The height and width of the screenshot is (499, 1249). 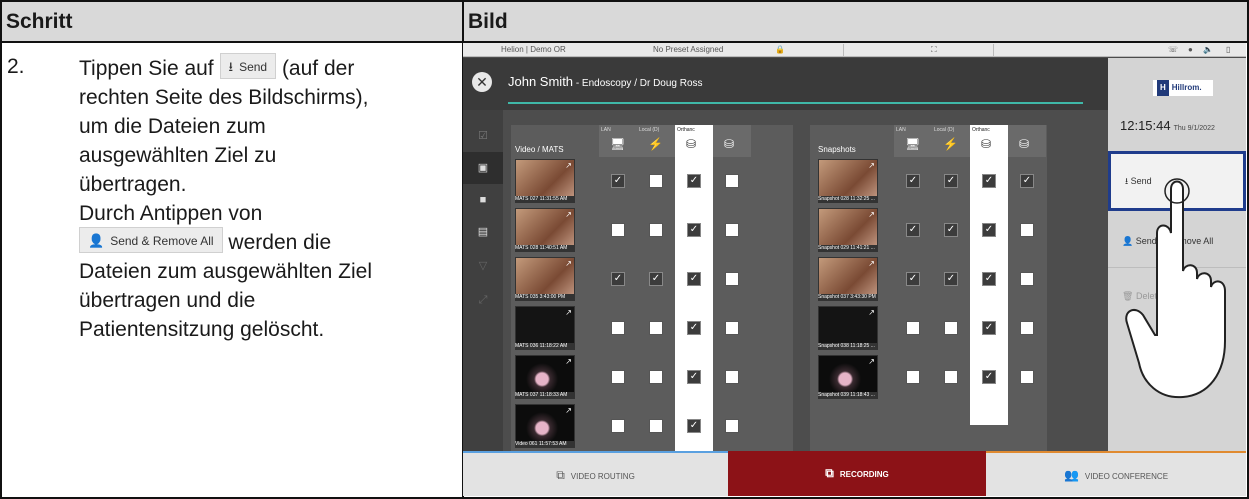 What do you see at coordinates (986, 144) in the screenshot?
I see `pacs-icon: ⛁` at bounding box center [986, 144].